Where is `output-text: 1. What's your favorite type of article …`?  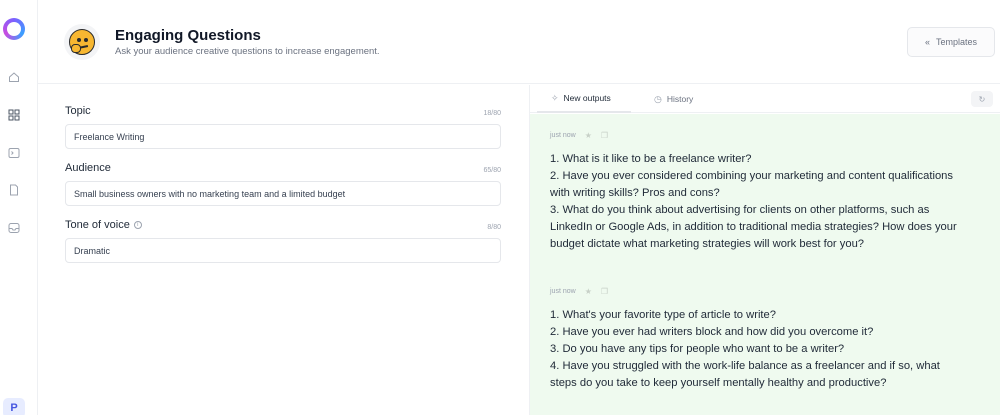
output-text: 1. What's your favorite type of article … is located at coordinates (770, 349).